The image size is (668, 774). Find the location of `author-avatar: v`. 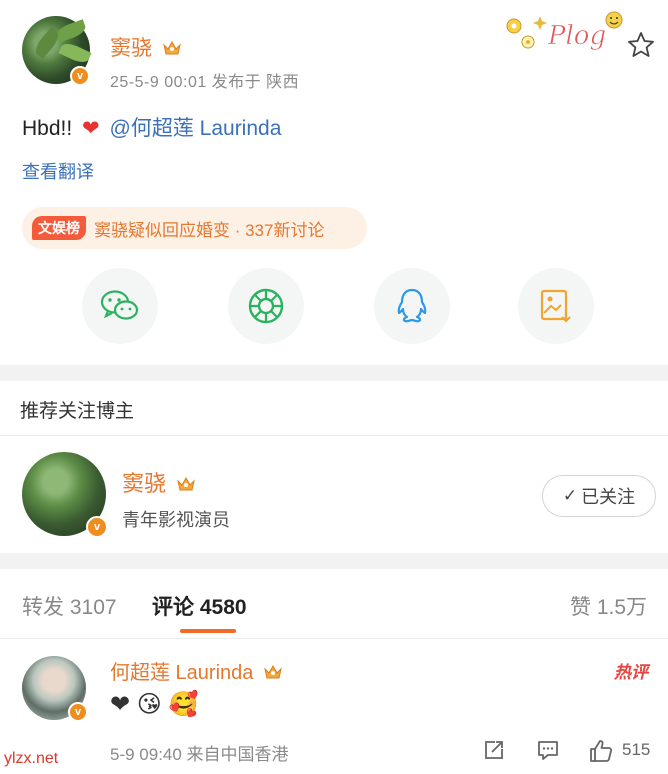

author-avatar: v is located at coordinates (57, 51).